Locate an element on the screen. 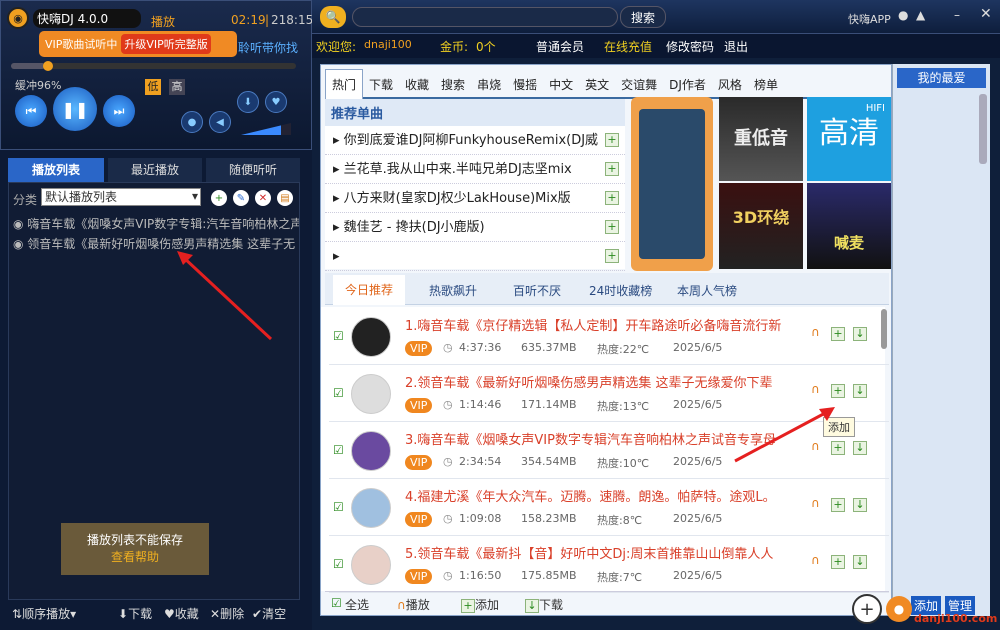 Image resolution: width=1000 pixels, height=630 pixels. volume-icon: ◀ is located at coordinates (220, 122).